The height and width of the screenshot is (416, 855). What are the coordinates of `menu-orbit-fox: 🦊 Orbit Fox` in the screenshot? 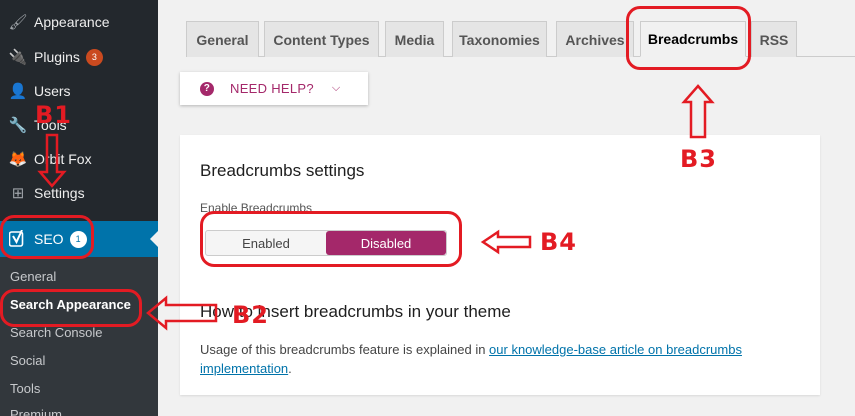 It's located at (79, 159).